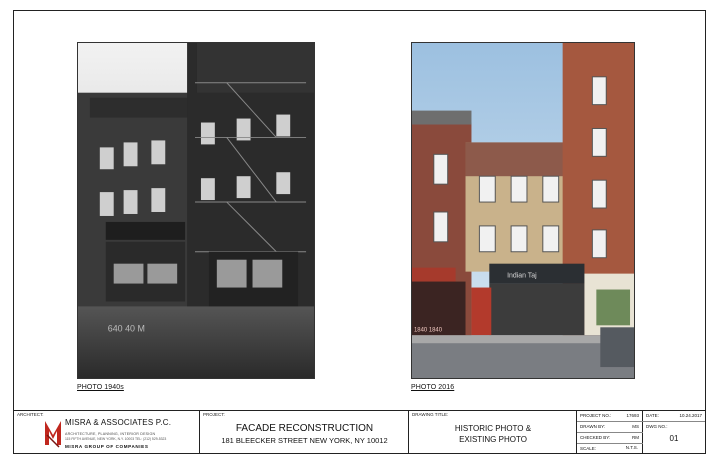 This screenshot has width=720, height=466. I want to click on project-no-row: PROJECT NO.: 17693, so click(610, 416).